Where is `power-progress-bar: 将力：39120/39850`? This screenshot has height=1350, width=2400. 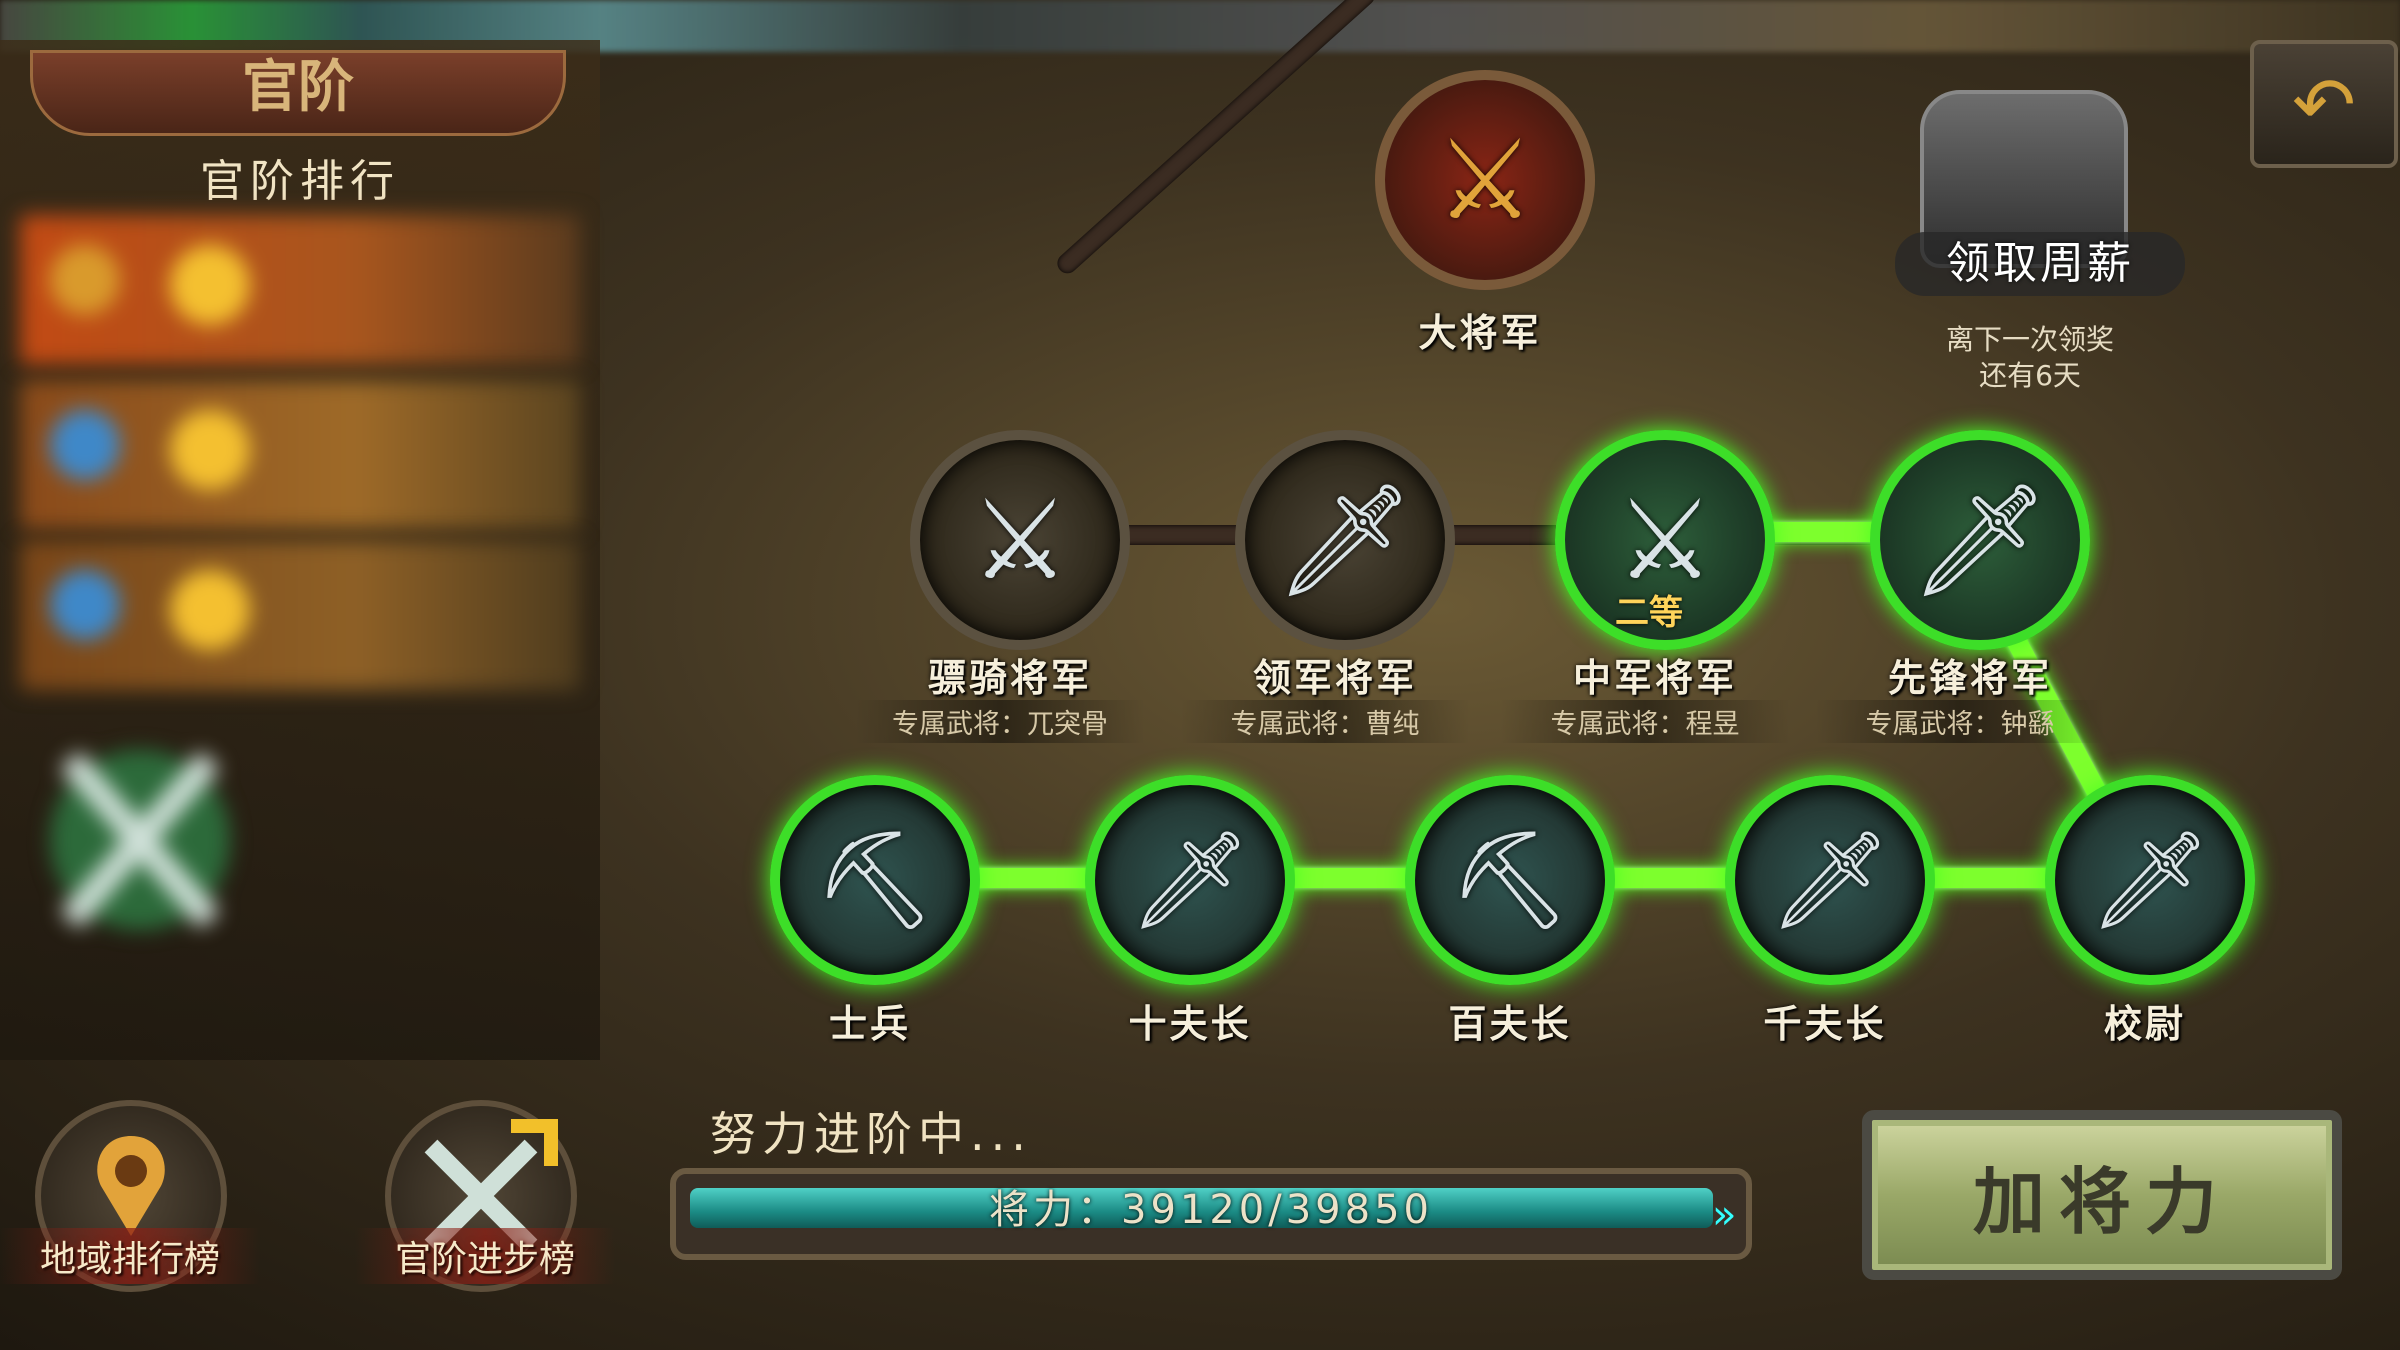 power-progress-bar: 将力：39120/39850 is located at coordinates (1211, 1214).